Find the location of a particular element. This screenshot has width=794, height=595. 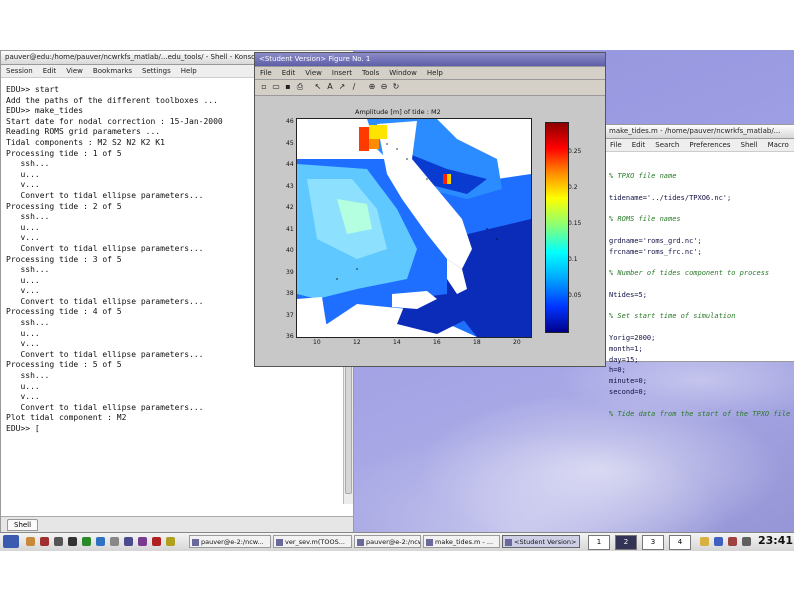

new-figure-icon: ▫ is located at coordinates (264, 87).